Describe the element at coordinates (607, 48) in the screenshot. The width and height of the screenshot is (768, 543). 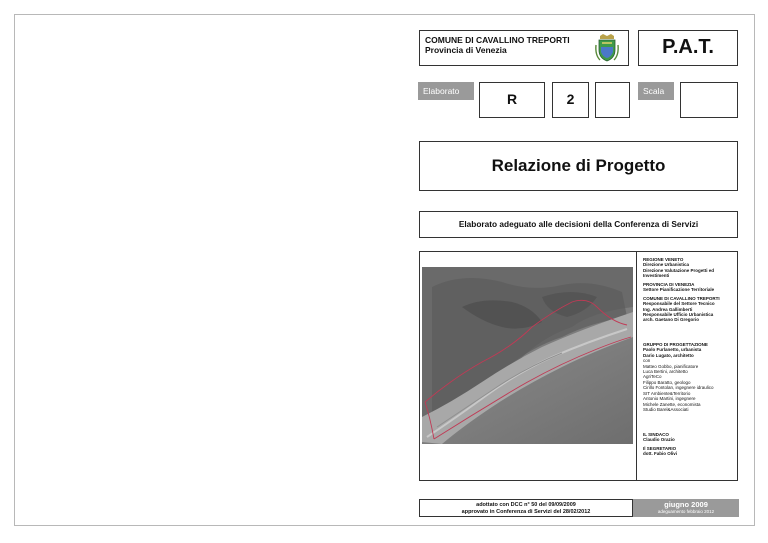
I see `coat-of-arms-icon` at that location.